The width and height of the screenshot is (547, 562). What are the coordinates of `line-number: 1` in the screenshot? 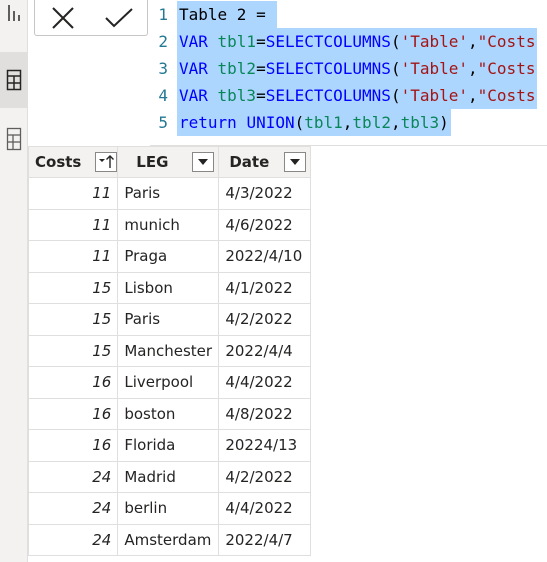 It's located at (163, 14).